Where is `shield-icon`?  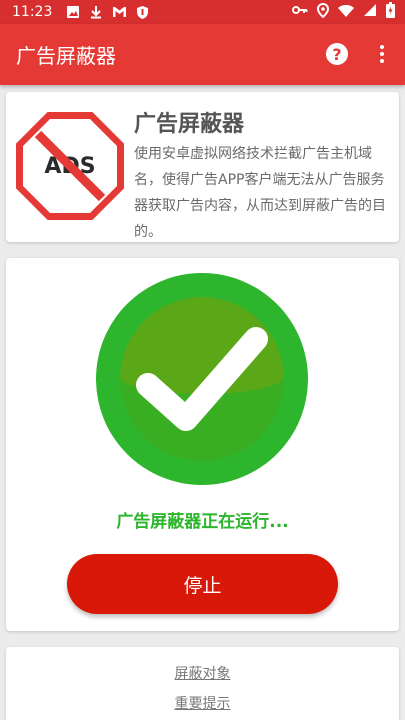 shield-icon is located at coordinates (142, 12).